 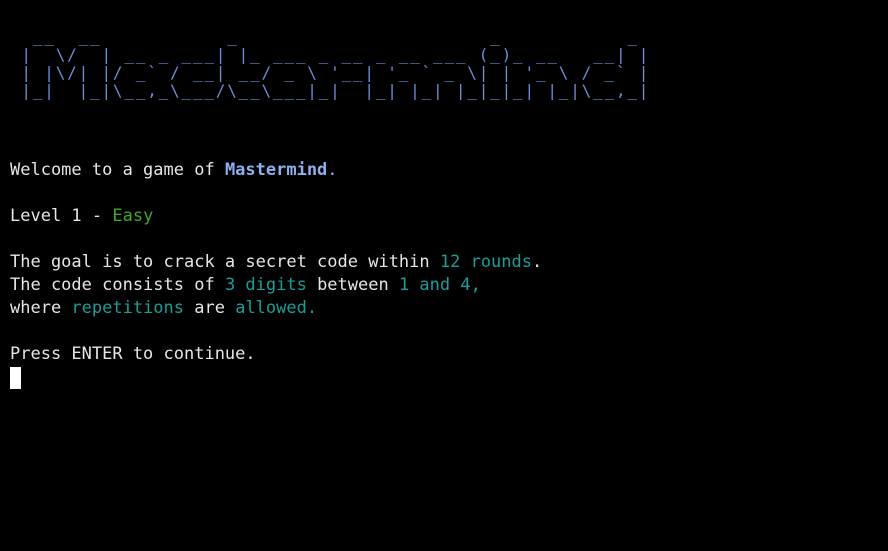 I want to click on rounds-count: 12 rounds, so click(x=485, y=262).